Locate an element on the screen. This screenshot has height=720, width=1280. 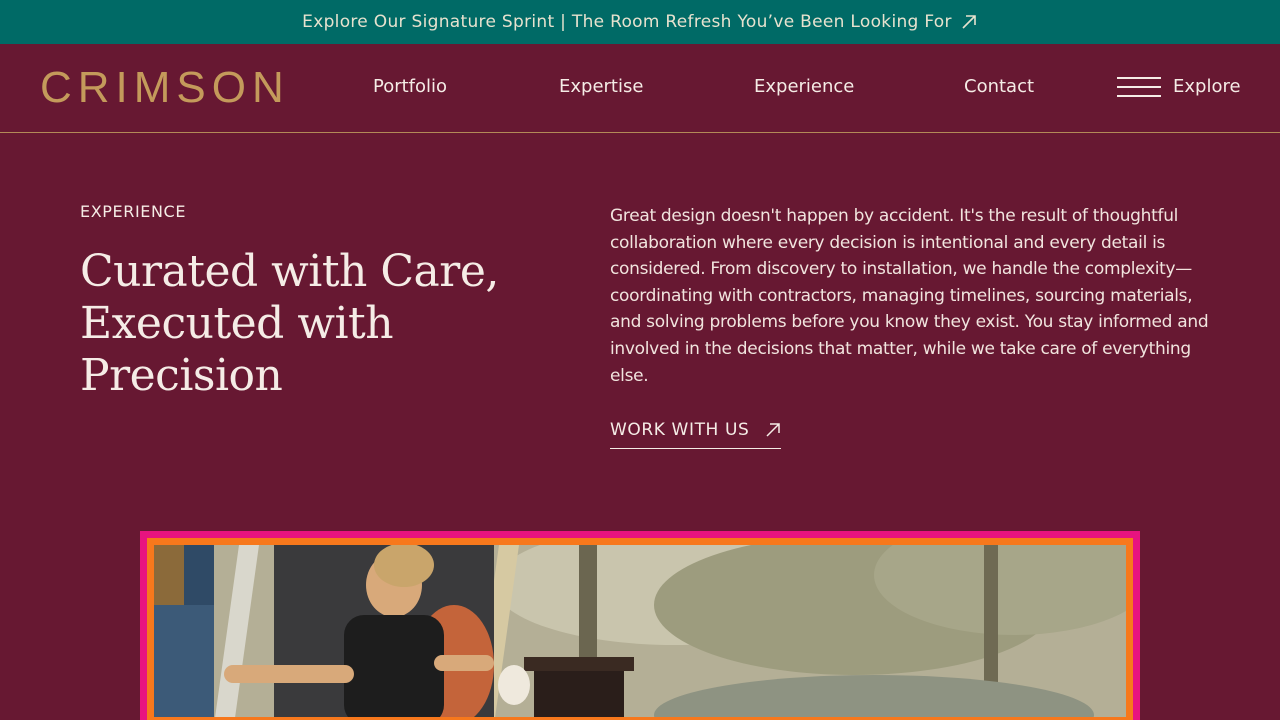
section-eyebrow: EXPERIENCE is located at coordinates (133, 211).